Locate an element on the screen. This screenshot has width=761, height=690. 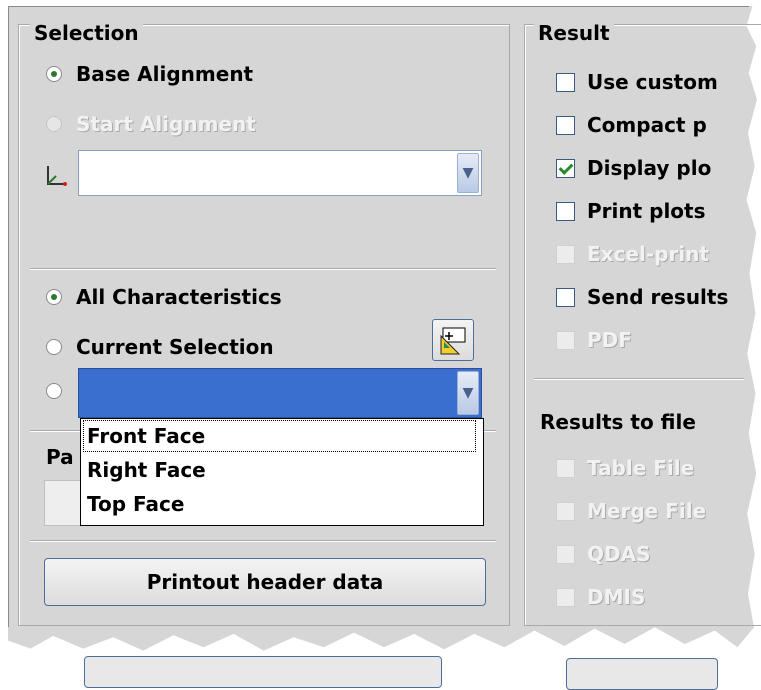
file-option-table-file: Table File is located at coordinates (625, 468).